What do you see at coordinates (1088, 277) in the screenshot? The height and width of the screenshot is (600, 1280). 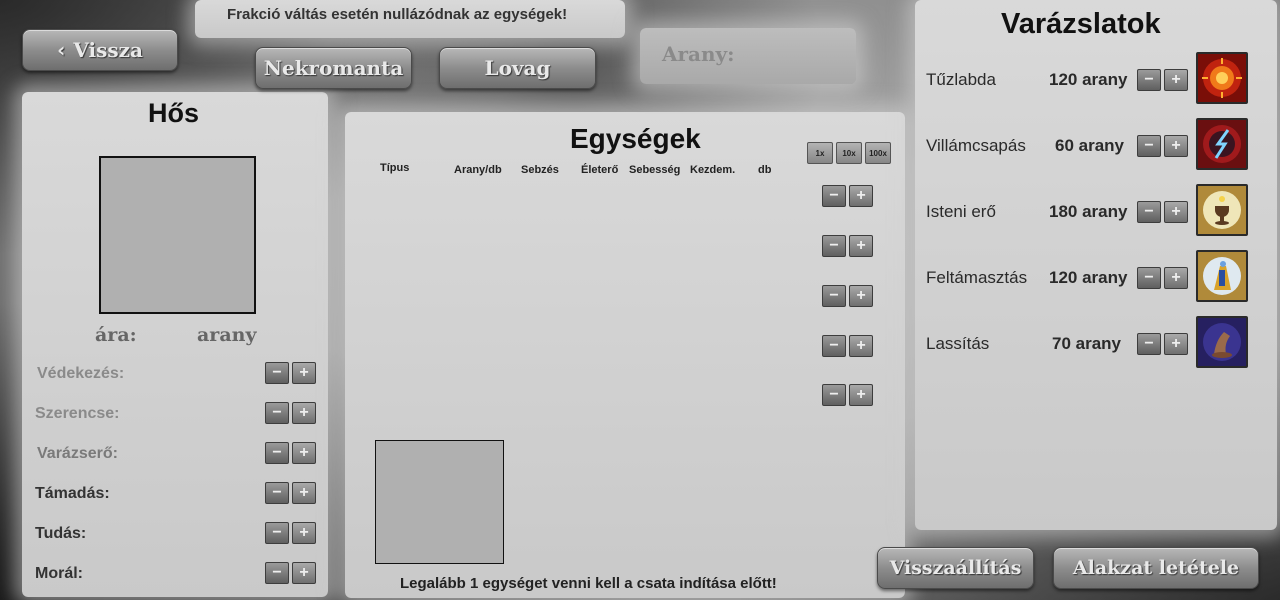 I see `spell-cost: 120 arany` at bounding box center [1088, 277].